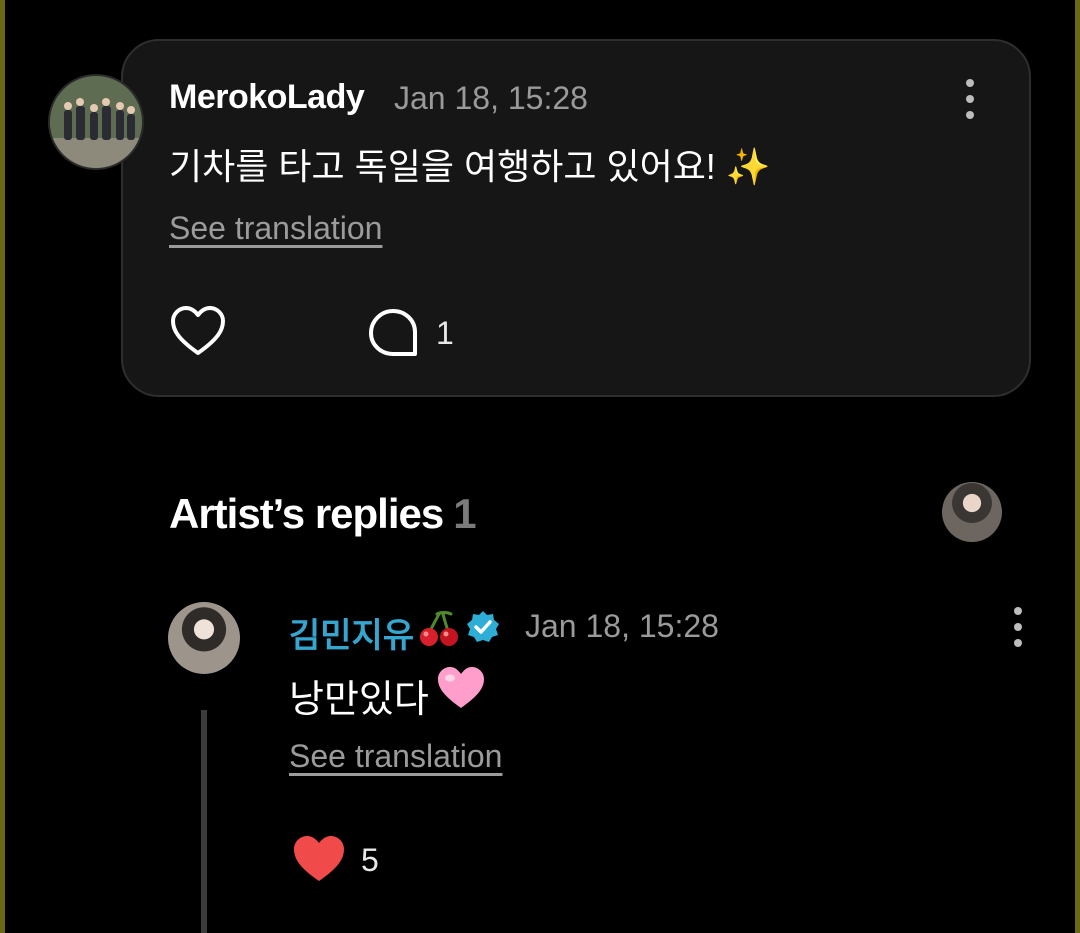  Describe the element at coordinates (370, 860) in the screenshot. I see `reply-like-count: 5` at that location.